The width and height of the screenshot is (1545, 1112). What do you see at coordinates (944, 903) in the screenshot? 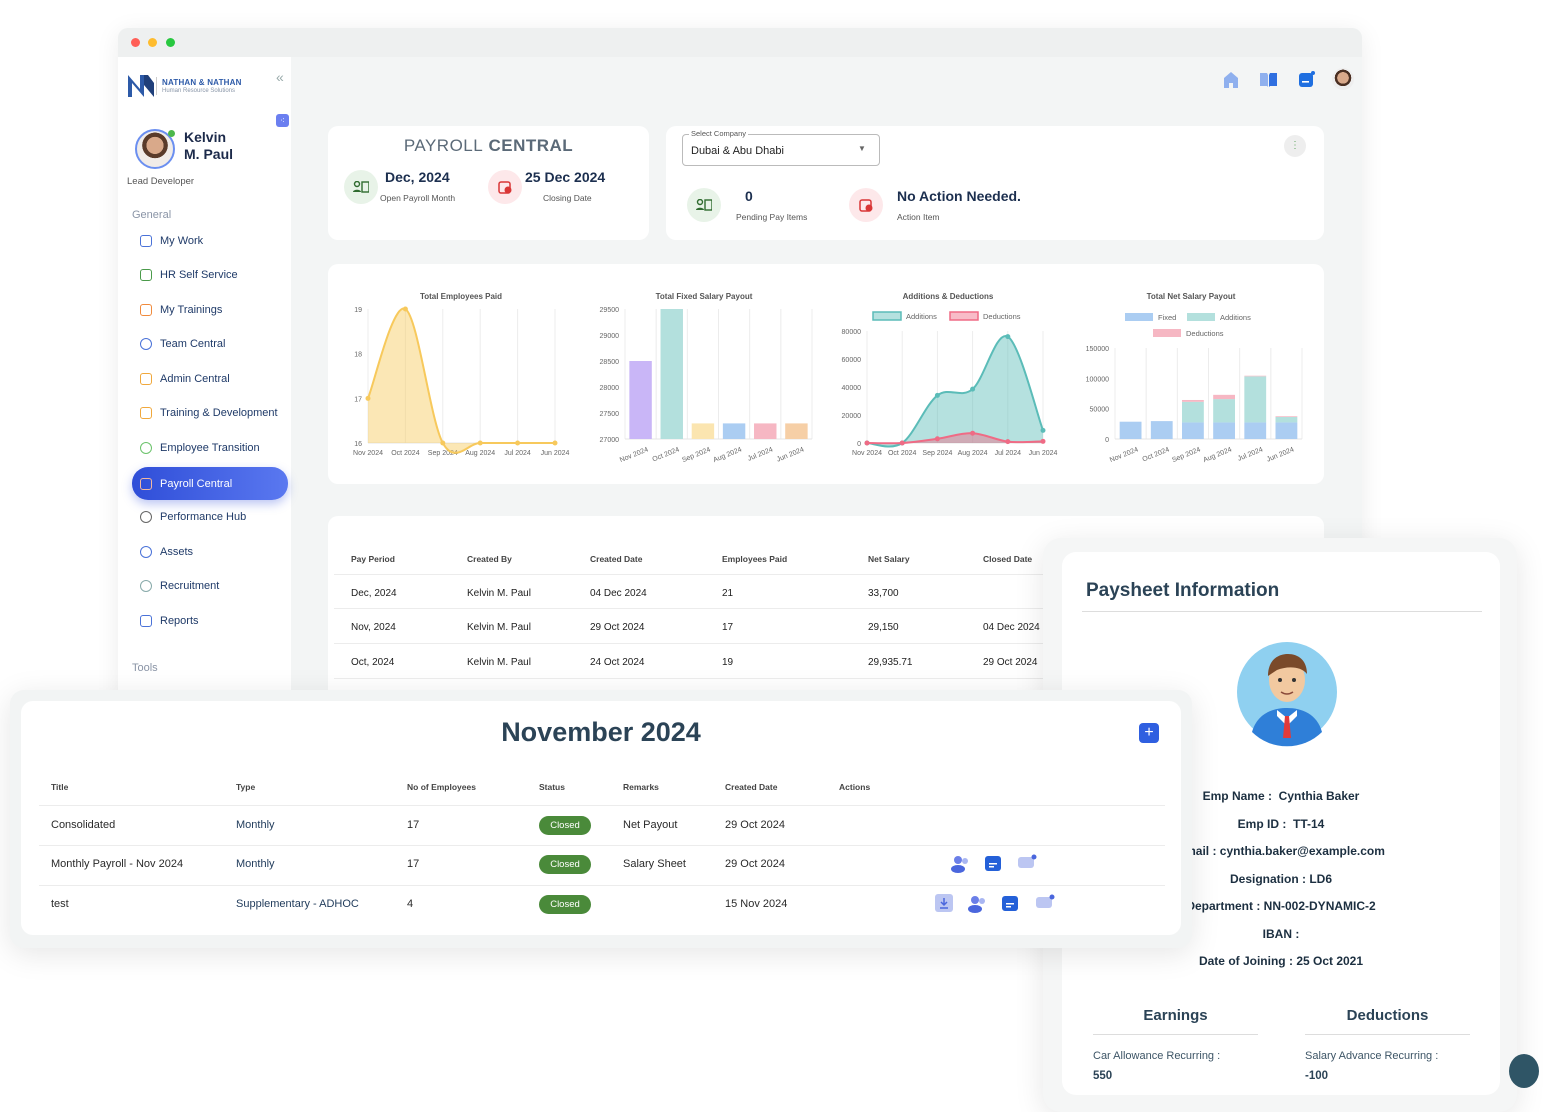
I see `download-icon` at bounding box center [944, 903].